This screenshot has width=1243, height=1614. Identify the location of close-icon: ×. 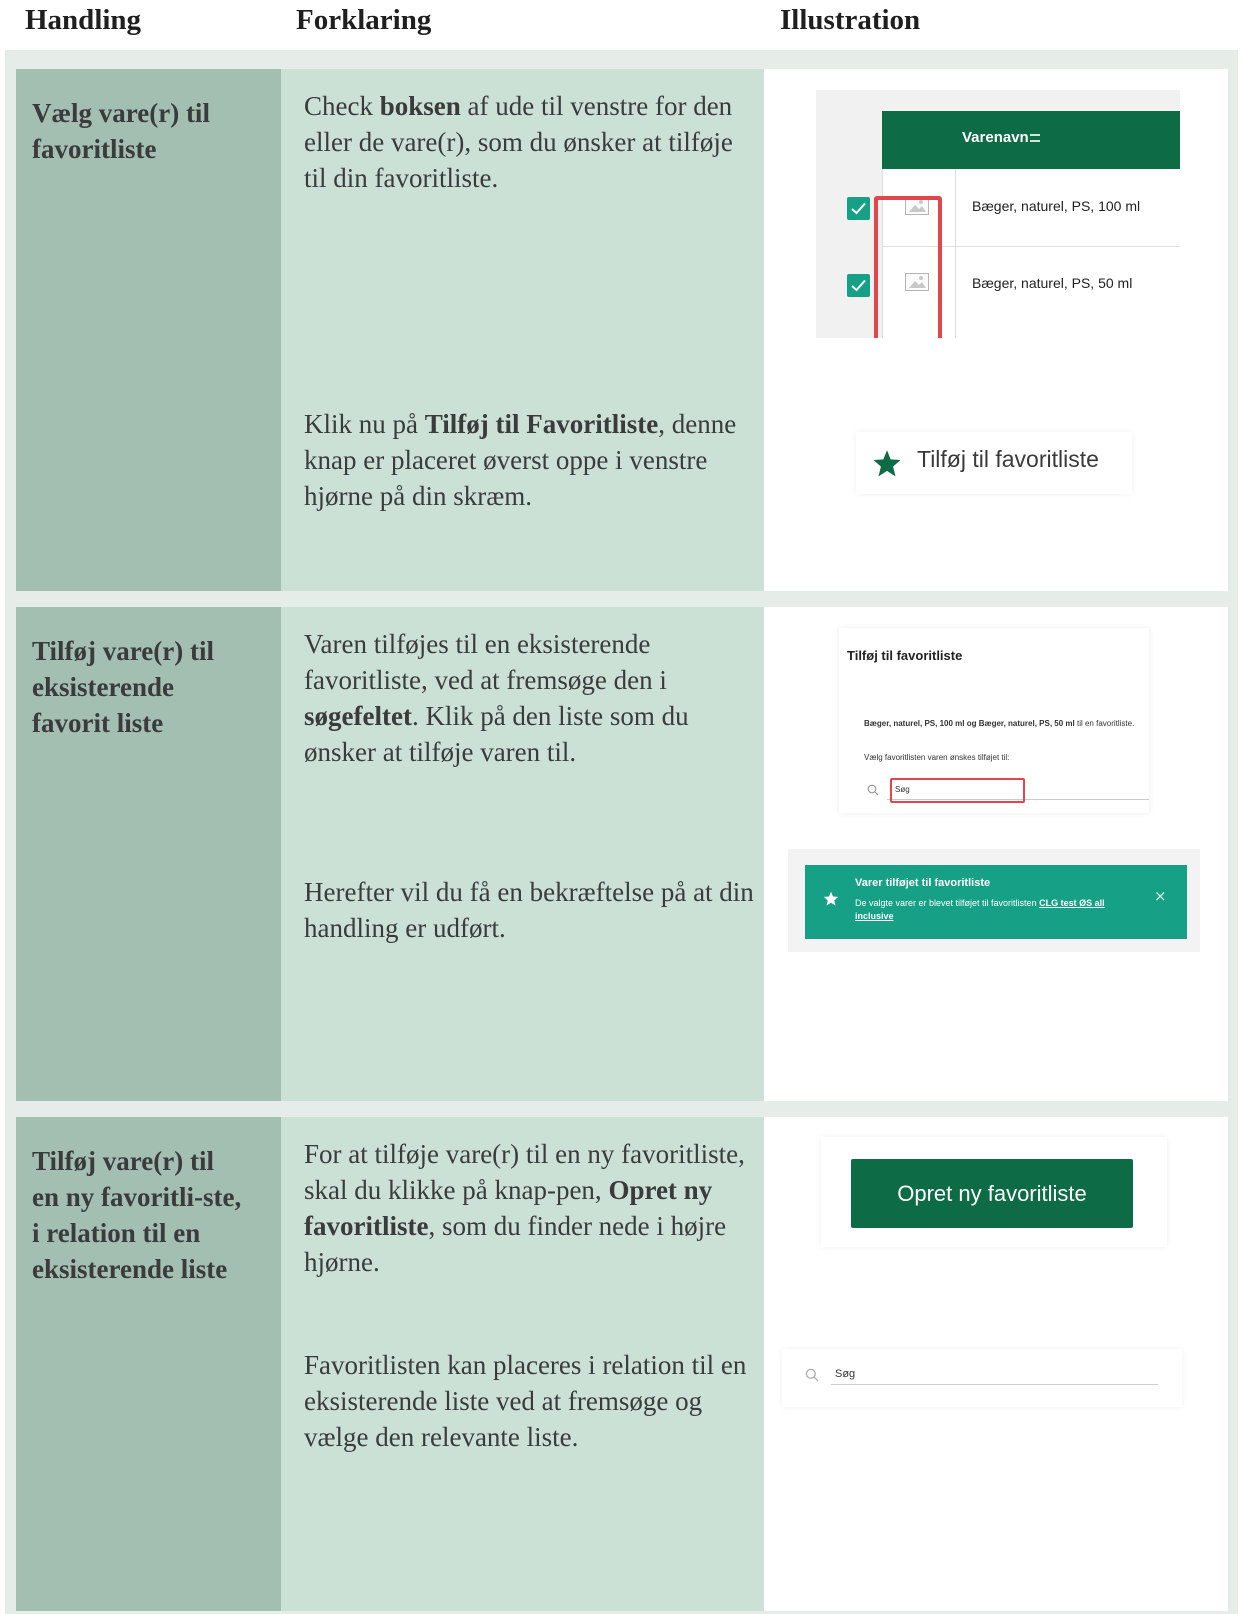
(1160, 896).